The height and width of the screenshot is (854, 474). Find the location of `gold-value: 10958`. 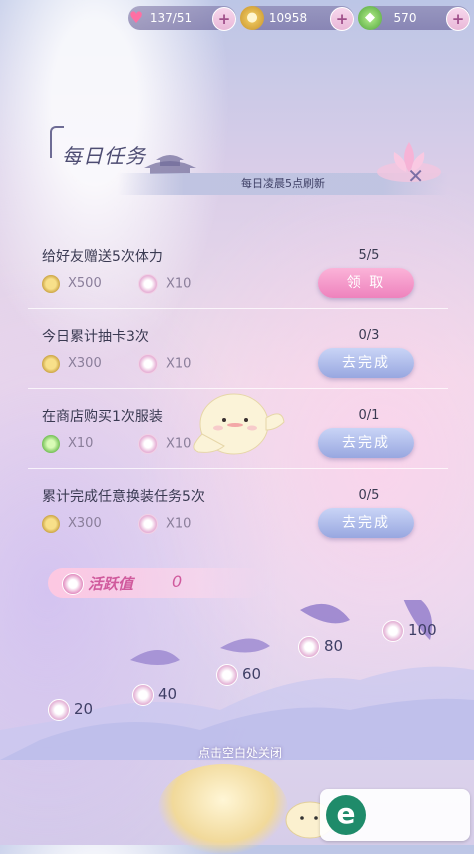

gold-value: 10958 is located at coordinates (288, 18).